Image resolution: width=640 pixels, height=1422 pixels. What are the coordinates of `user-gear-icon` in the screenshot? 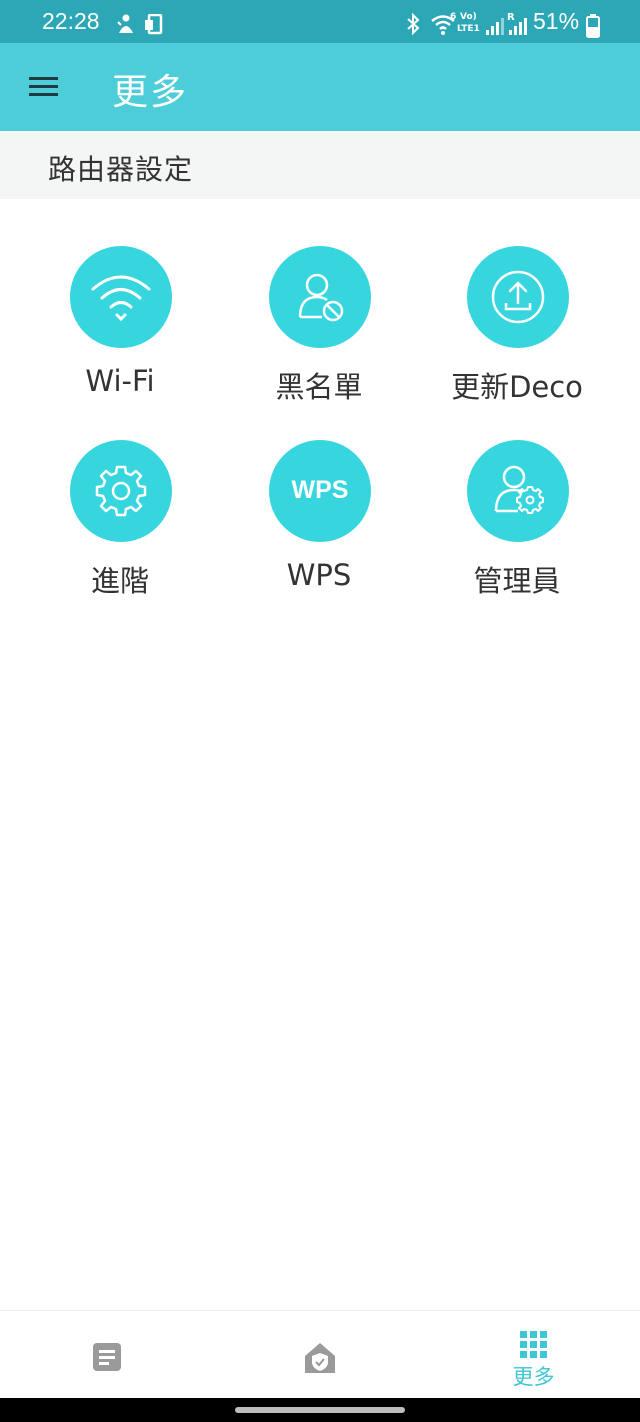 It's located at (519, 489).